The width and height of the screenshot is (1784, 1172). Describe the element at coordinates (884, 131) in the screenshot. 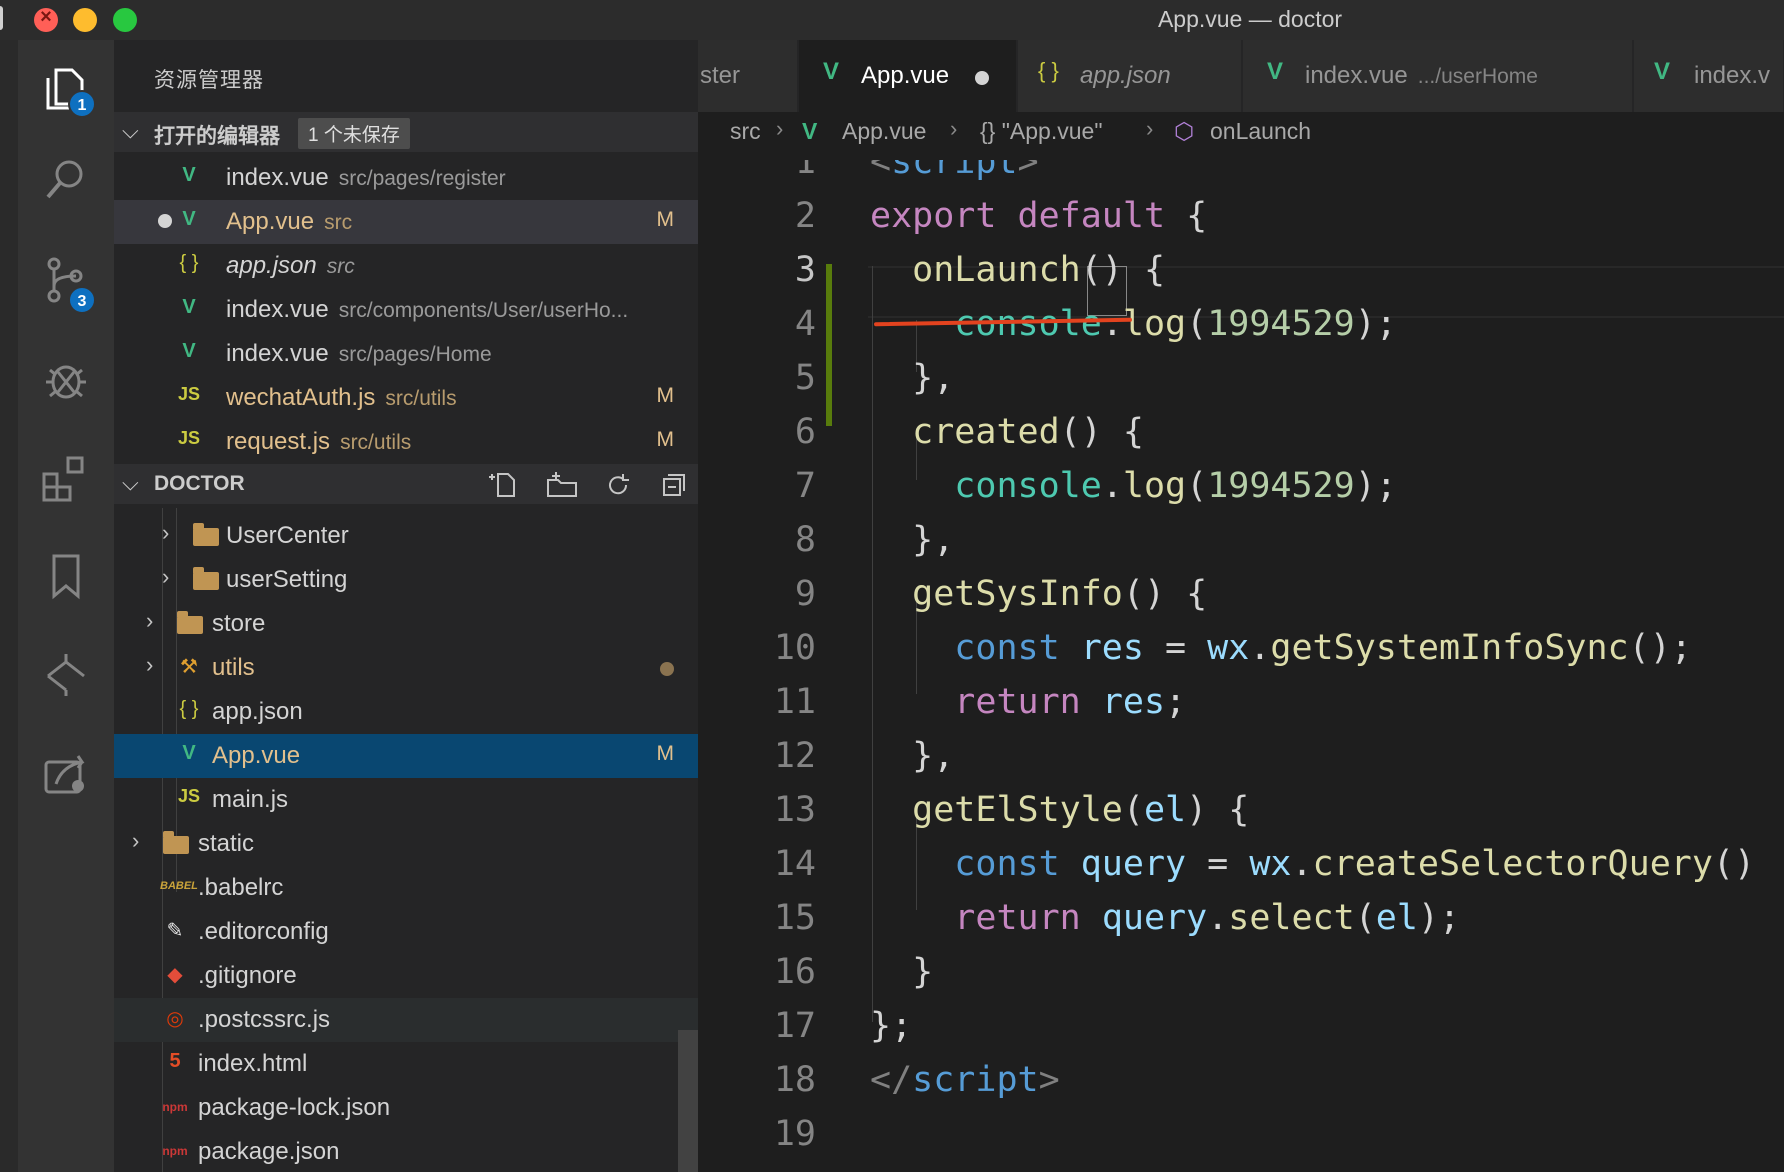

I see `breadcrumb-file: App.vue` at that location.